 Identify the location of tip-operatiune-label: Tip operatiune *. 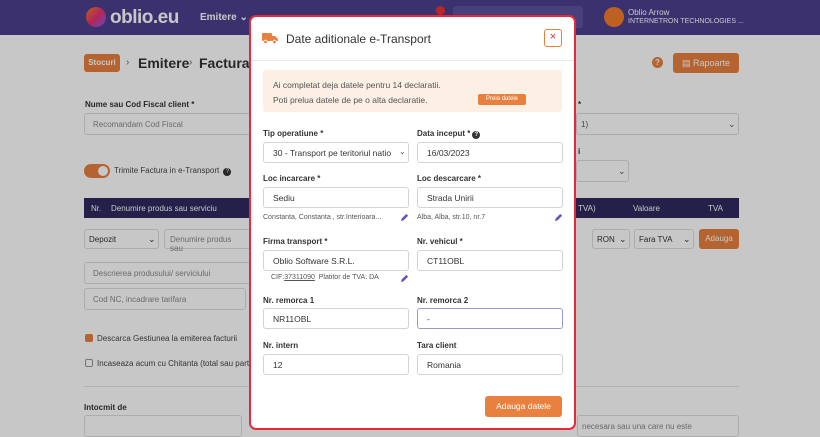
(293, 133).